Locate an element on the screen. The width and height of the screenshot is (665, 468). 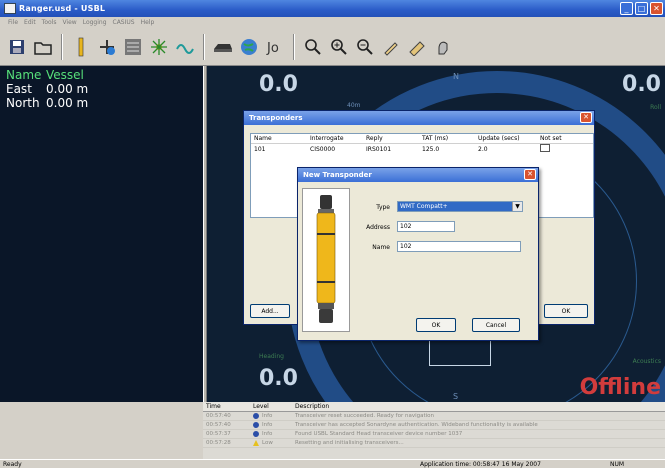
open-icon is located at coordinates (43, 47).